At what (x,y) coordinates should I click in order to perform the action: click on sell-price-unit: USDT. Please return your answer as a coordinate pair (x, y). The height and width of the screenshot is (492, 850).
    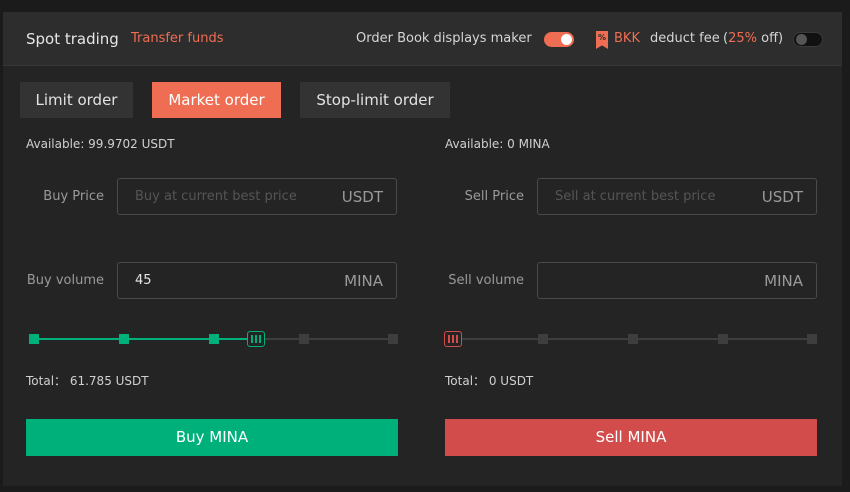
    Looking at the image, I should click on (782, 197).